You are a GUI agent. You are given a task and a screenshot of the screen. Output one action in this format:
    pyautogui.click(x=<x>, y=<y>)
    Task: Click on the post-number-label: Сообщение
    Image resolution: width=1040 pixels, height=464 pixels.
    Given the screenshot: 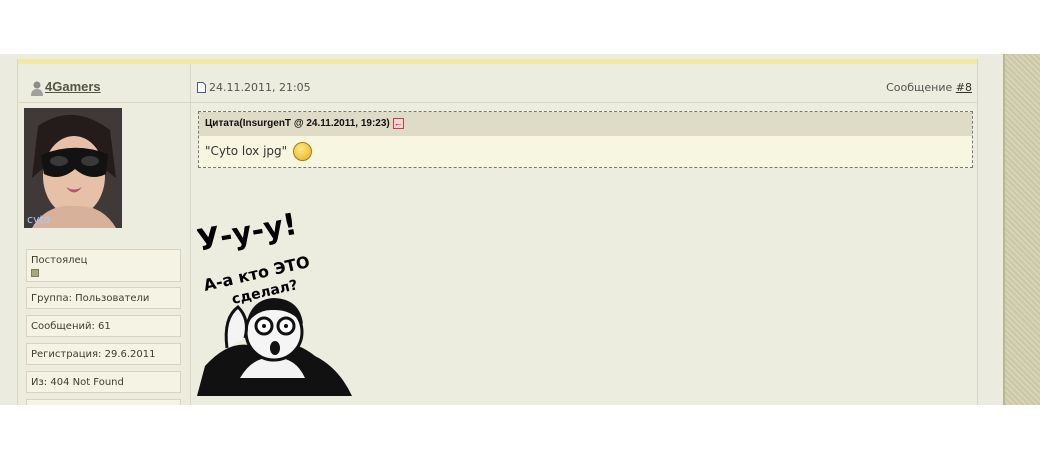 What is the action you would take?
    pyautogui.click(x=919, y=87)
    